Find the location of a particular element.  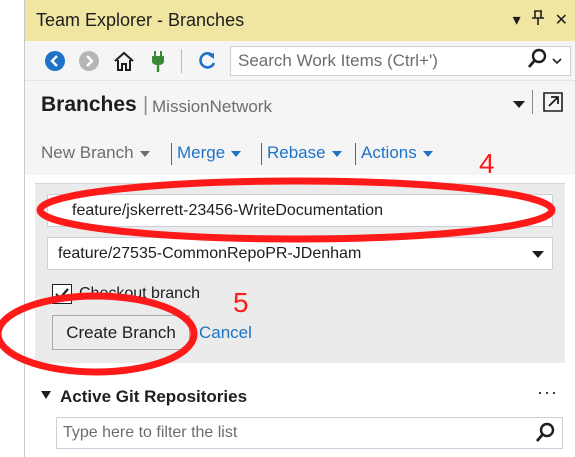

search-button is located at coordinates (546, 61).